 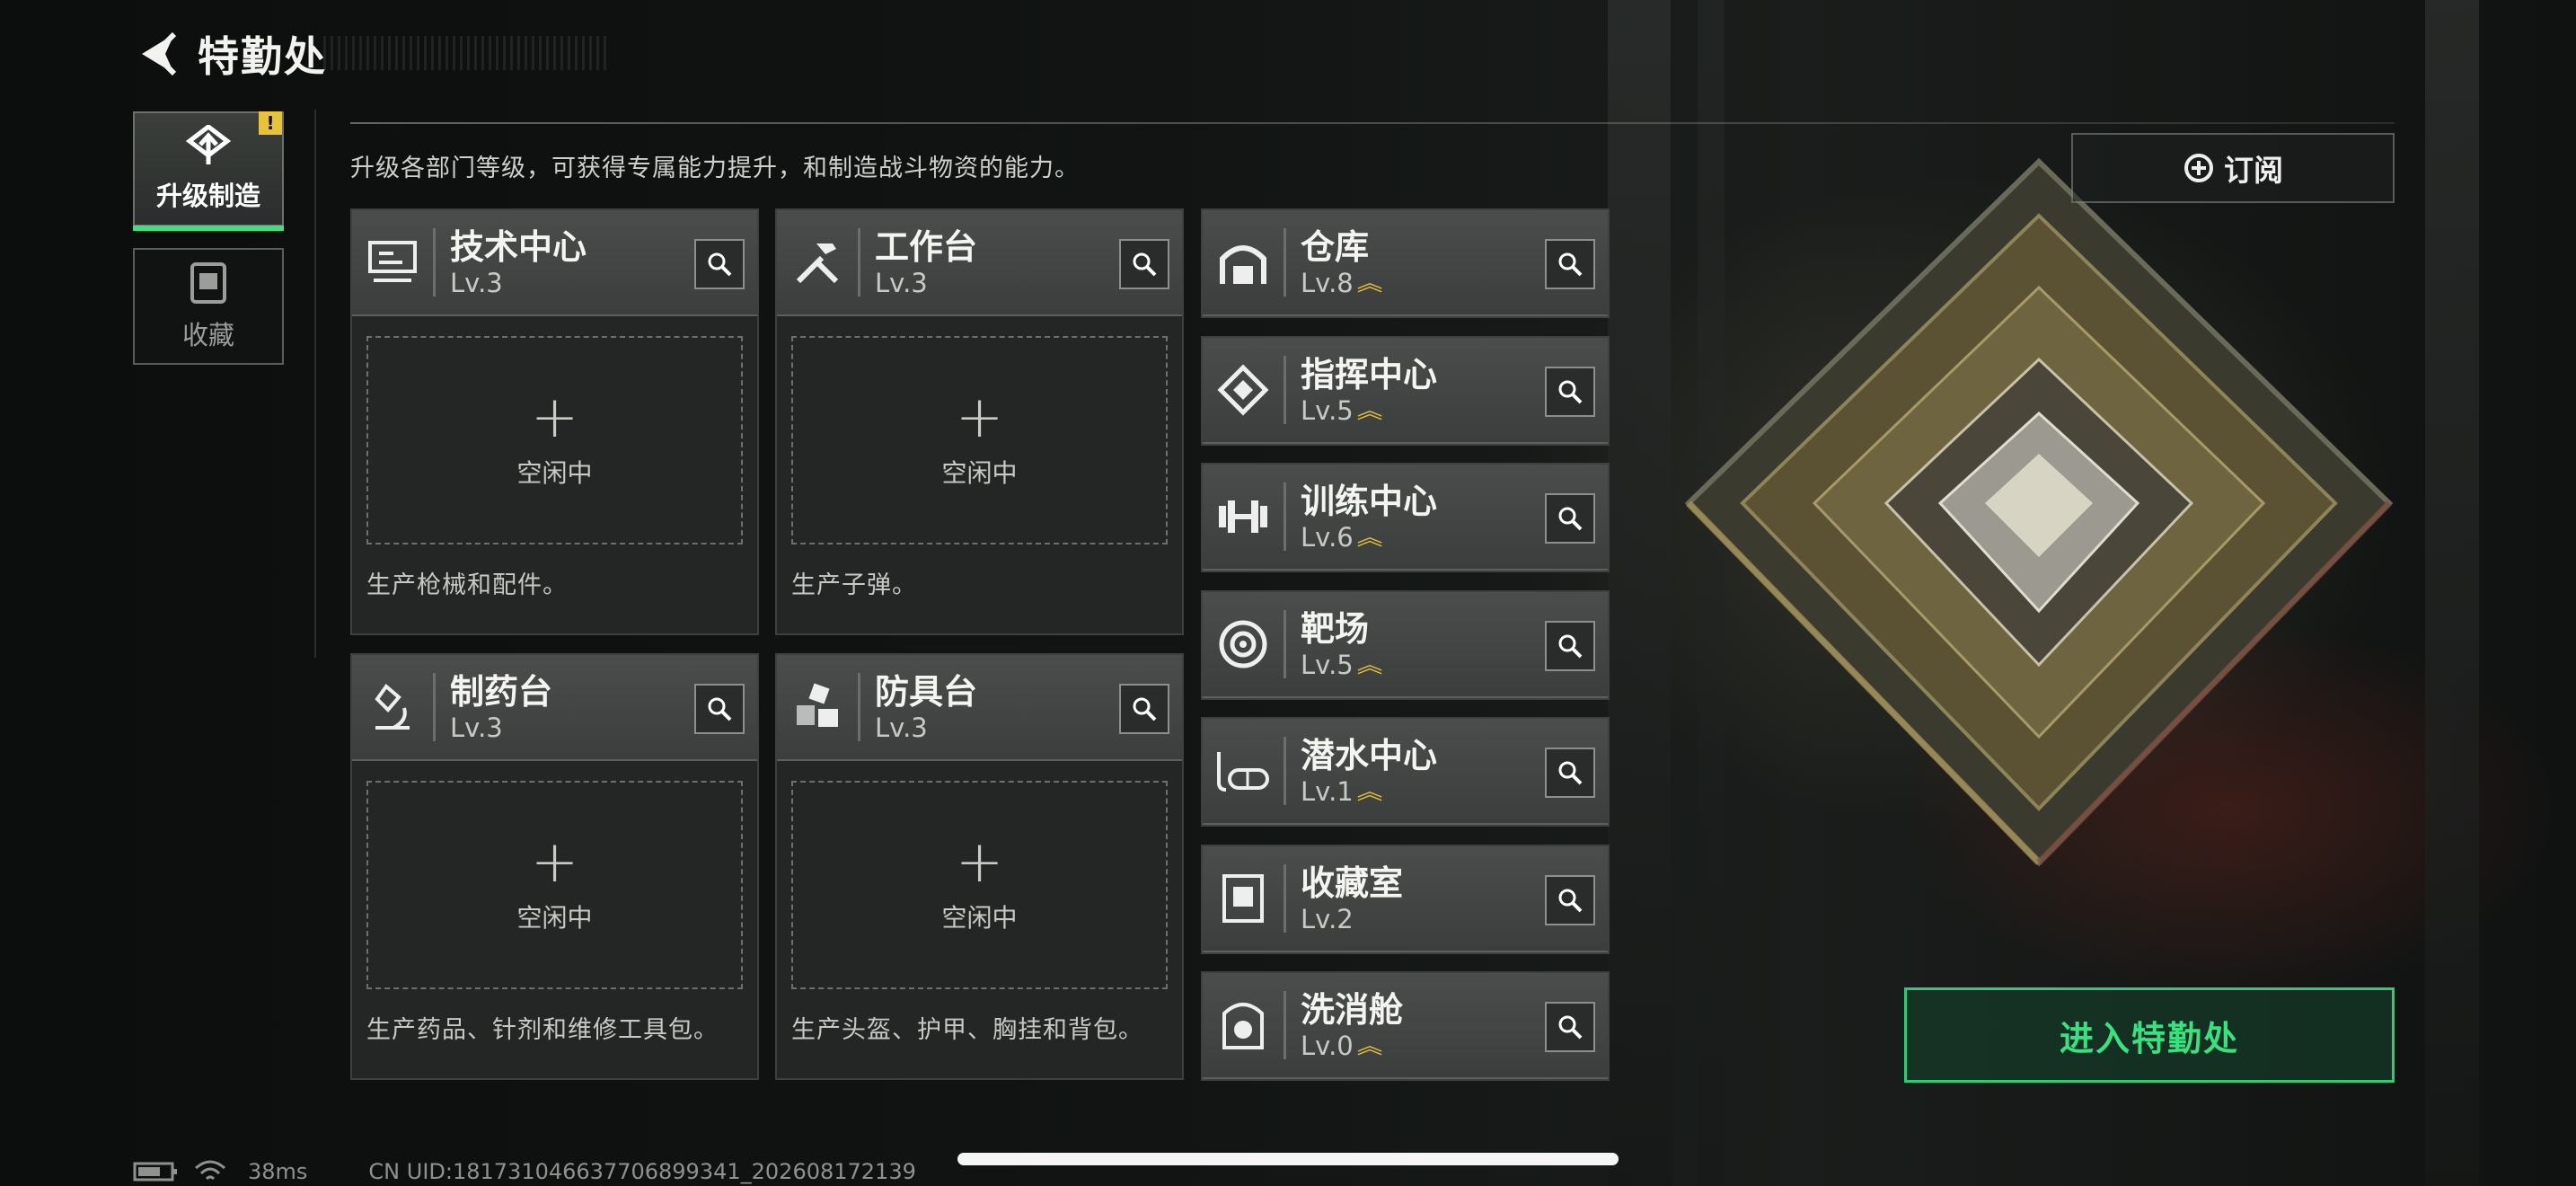 What do you see at coordinates (1369, 755) in the screenshot?
I see `station-name: 潜水中心` at bounding box center [1369, 755].